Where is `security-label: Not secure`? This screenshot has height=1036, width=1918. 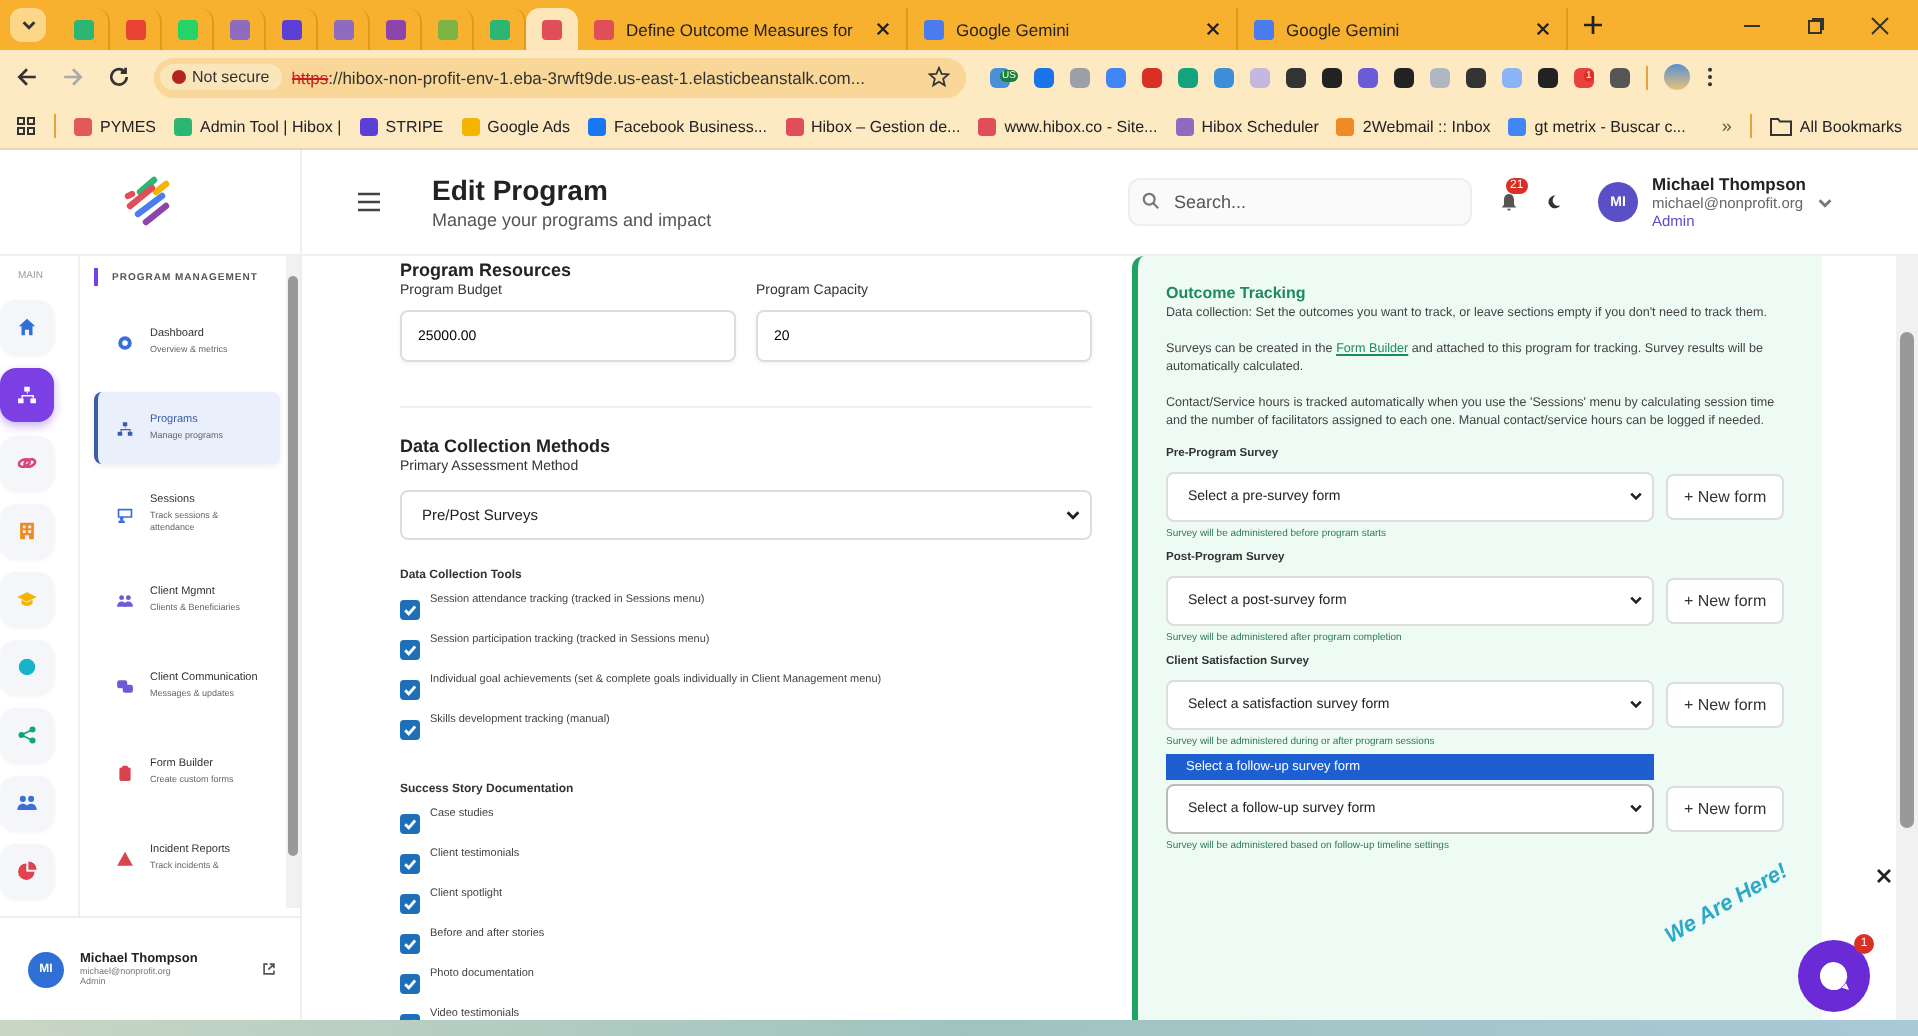 security-label: Not secure is located at coordinates (231, 77).